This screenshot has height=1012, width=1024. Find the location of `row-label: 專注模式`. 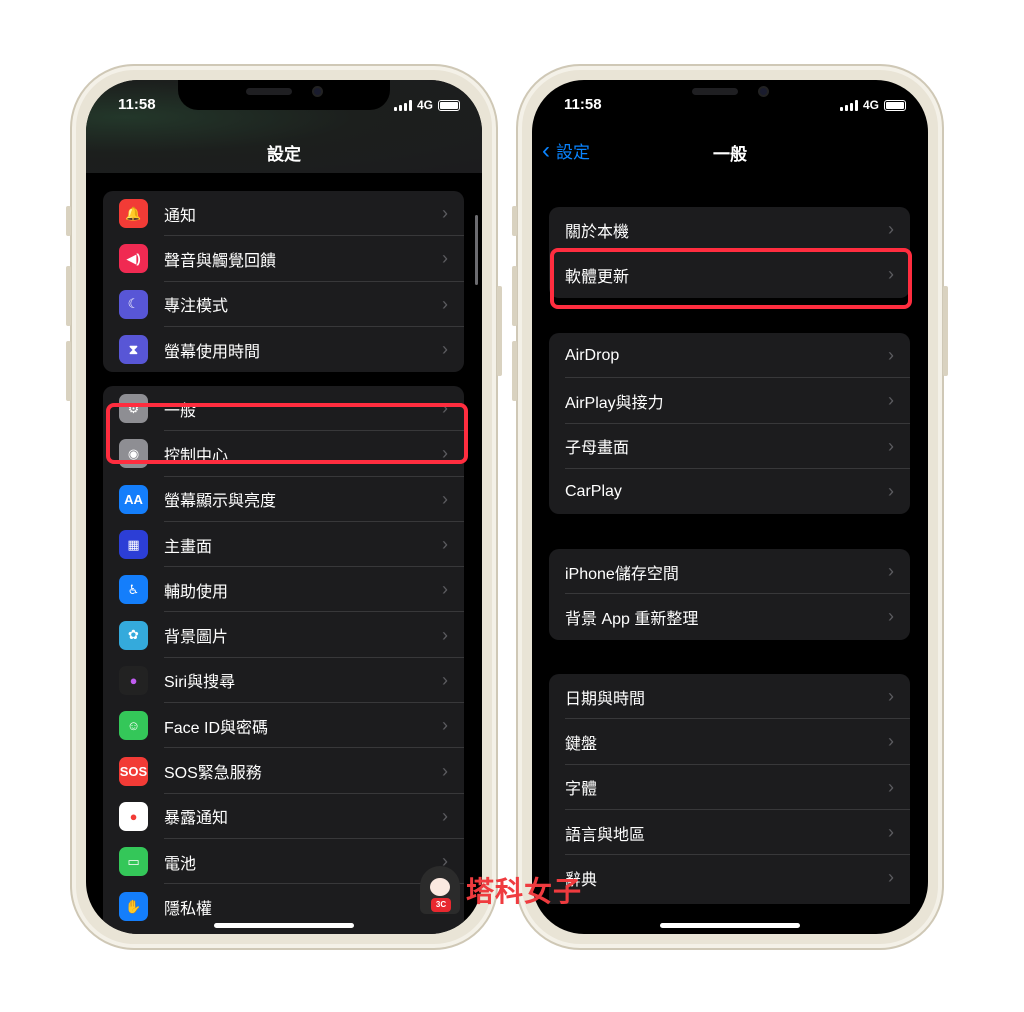

row-label: 專注模式 is located at coordinates (196, 307).